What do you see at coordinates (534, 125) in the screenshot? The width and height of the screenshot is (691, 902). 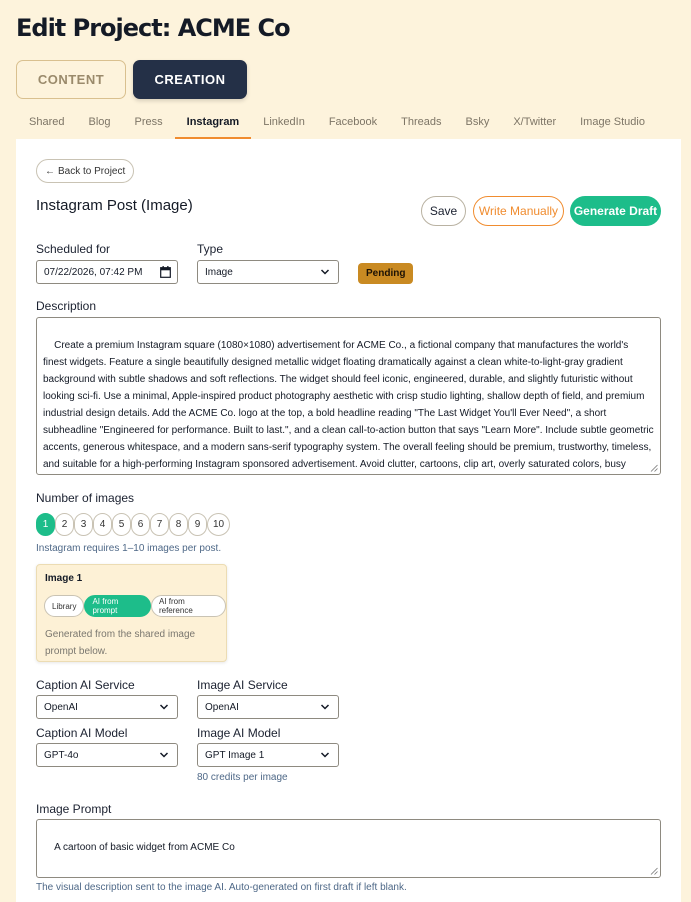 I see `tab-x-twitter: X/Twitter` at bounding box center [534, 125].